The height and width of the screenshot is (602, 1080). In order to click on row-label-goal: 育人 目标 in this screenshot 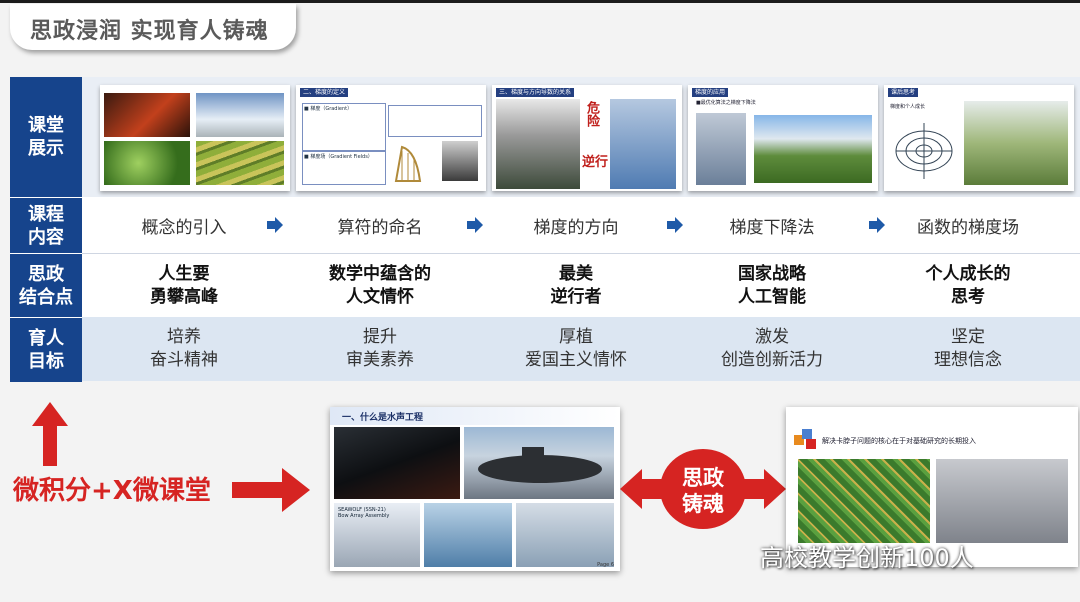, I will do `click(46, 349)`.